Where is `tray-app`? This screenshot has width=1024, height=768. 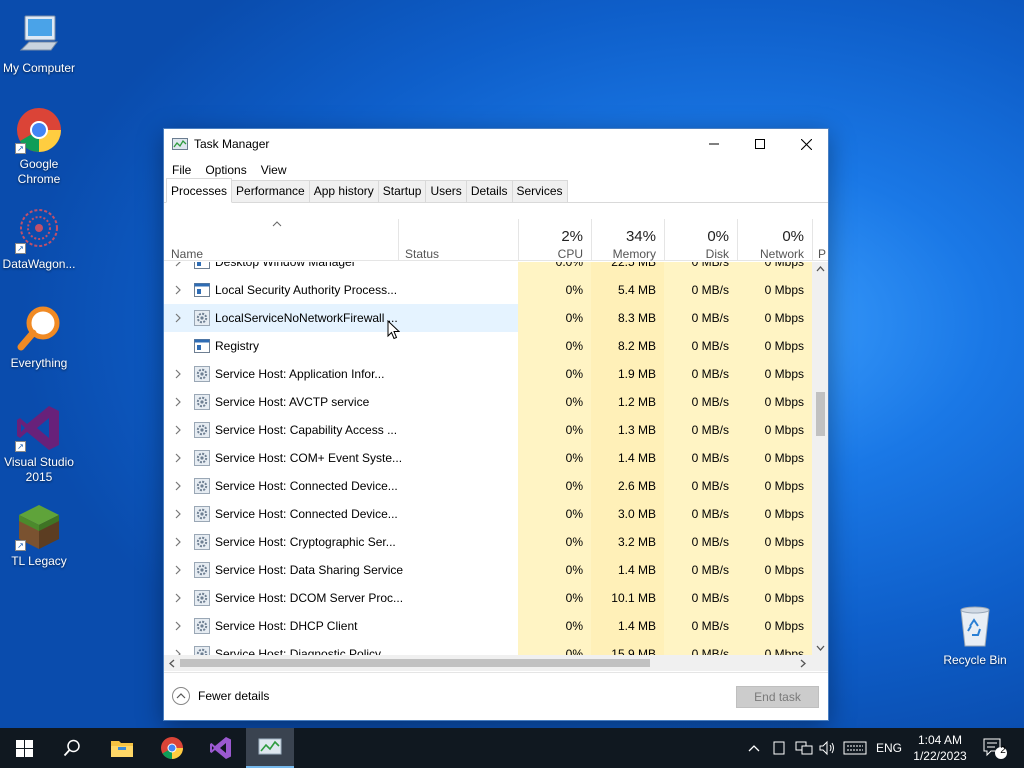
tray-app is located at coordinates (779, 748).